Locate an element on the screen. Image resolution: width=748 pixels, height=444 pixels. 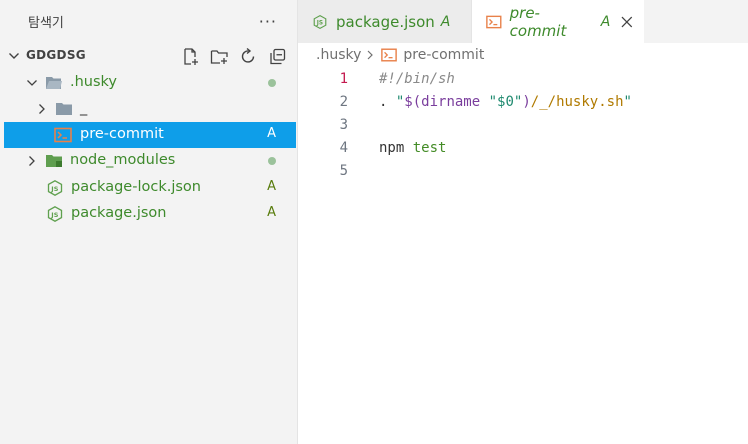
code-line: 1 #!/bin/sh is located at coordinates (523, 79).